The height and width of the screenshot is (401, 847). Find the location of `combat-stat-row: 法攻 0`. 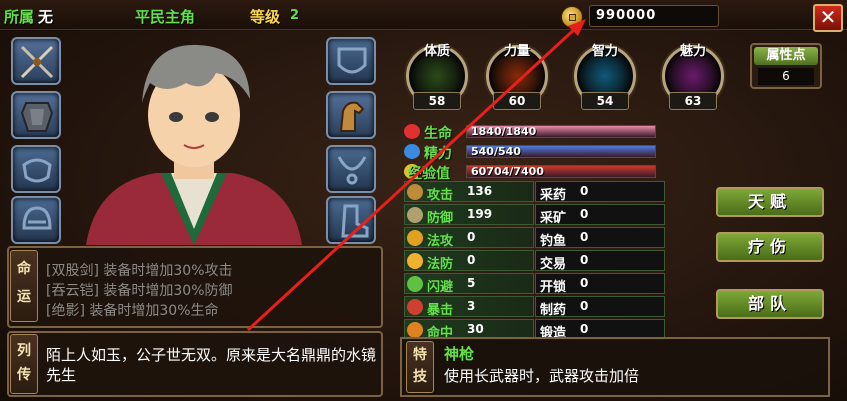

combat-stat-row: 法攻 0 is located at coordinates (469, 238).